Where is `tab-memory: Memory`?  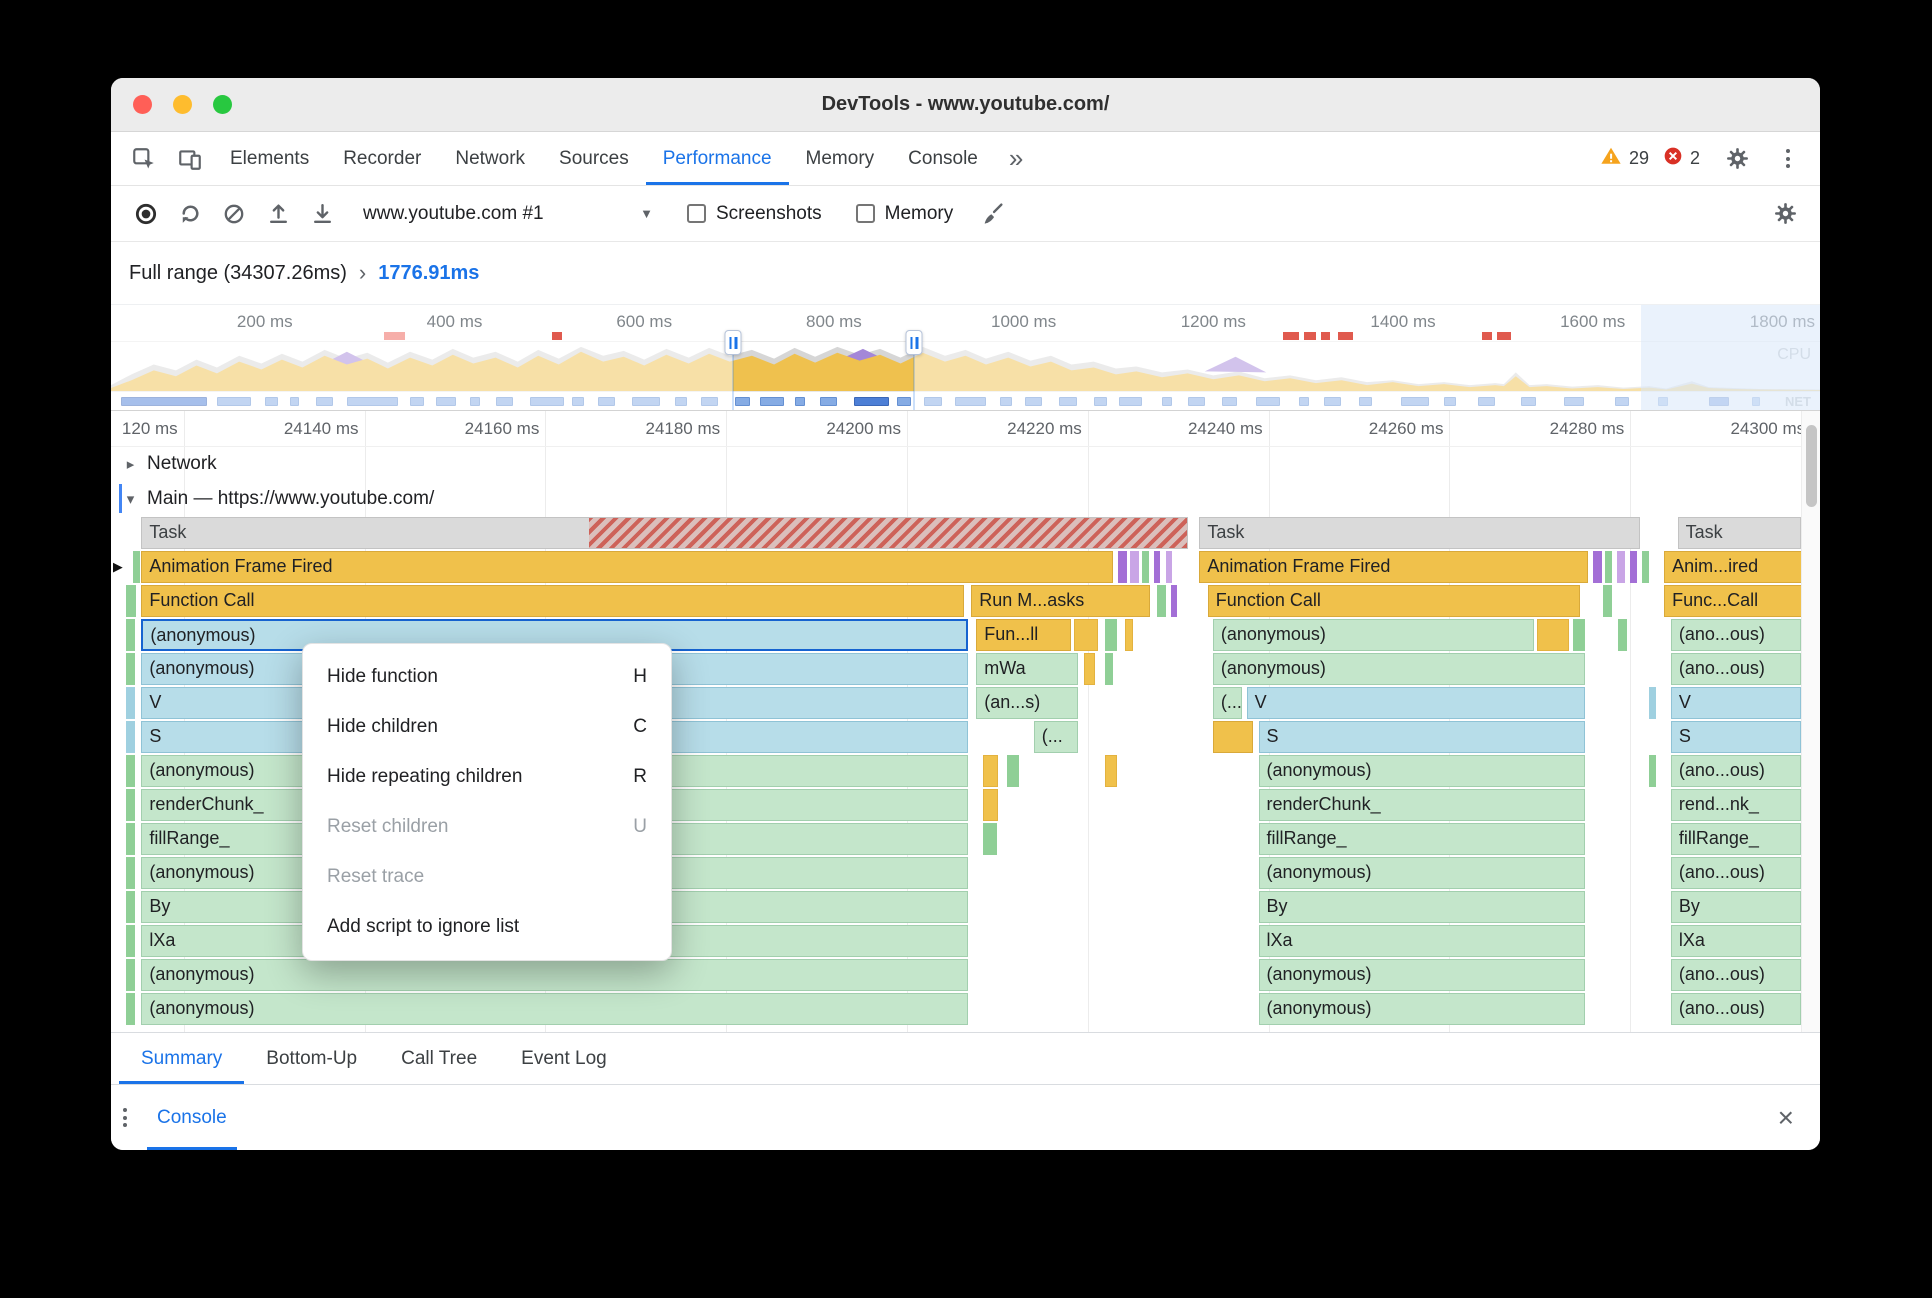
tab-memory: Memory is located at coordinates (840, 158).